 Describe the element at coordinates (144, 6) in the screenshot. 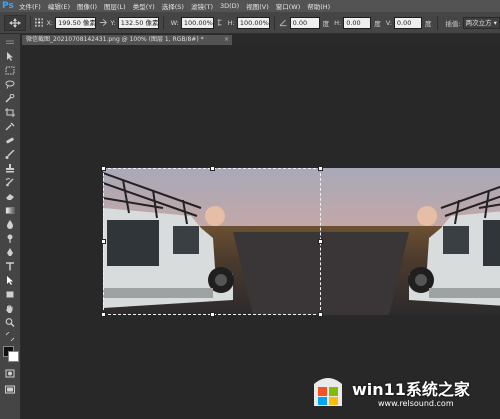

I see `menu-type: 类型(Y)` at that location.